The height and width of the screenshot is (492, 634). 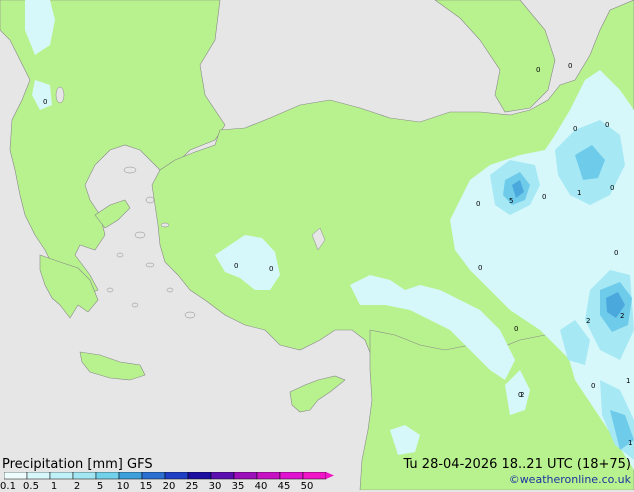 What do you see at coordinates (284, 486) in the screenshot?
I see `color-scale-tick-label: 45` at bounding box center [284, 486].